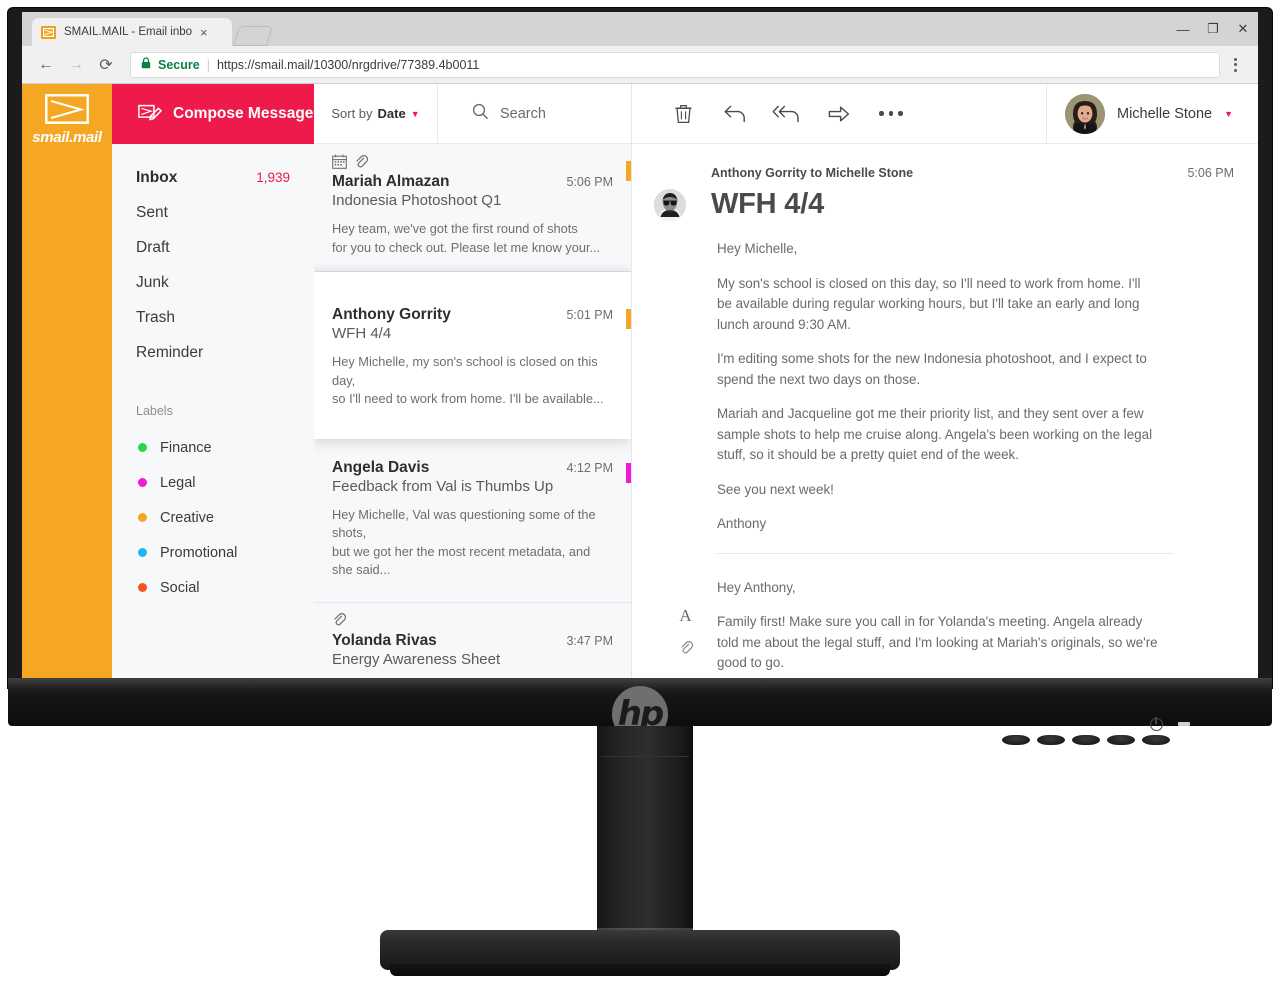 The height and width of the screenshot is (992, 1280). I want to click on message-timestamp: 5:06 PM, so click(1210, 173).